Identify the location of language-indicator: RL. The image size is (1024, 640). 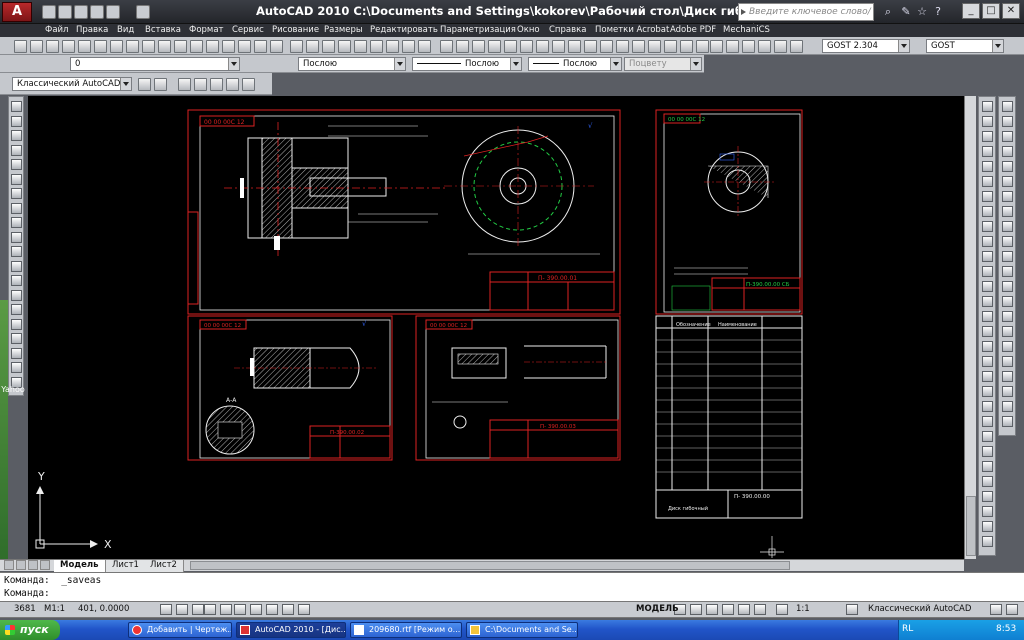
(907, 629).